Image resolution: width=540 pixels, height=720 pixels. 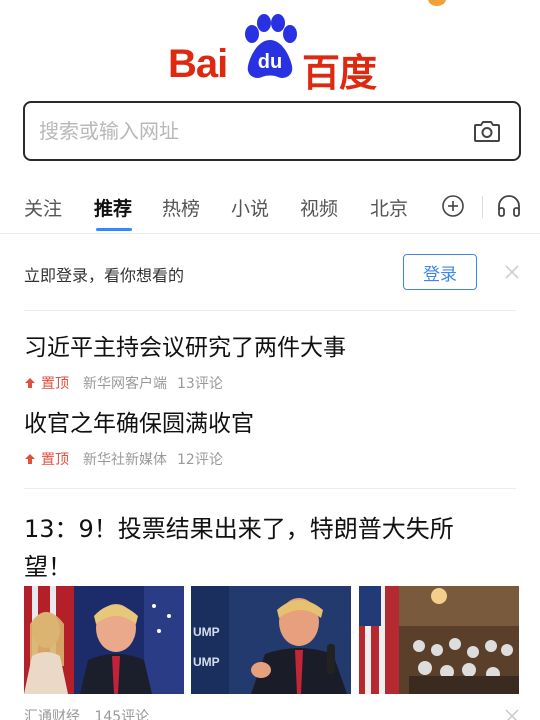 What do you see at coordinates (113, 207) in the screenshot?
I see `tab-recommend: 推荐` at bounding box center [113, 207].